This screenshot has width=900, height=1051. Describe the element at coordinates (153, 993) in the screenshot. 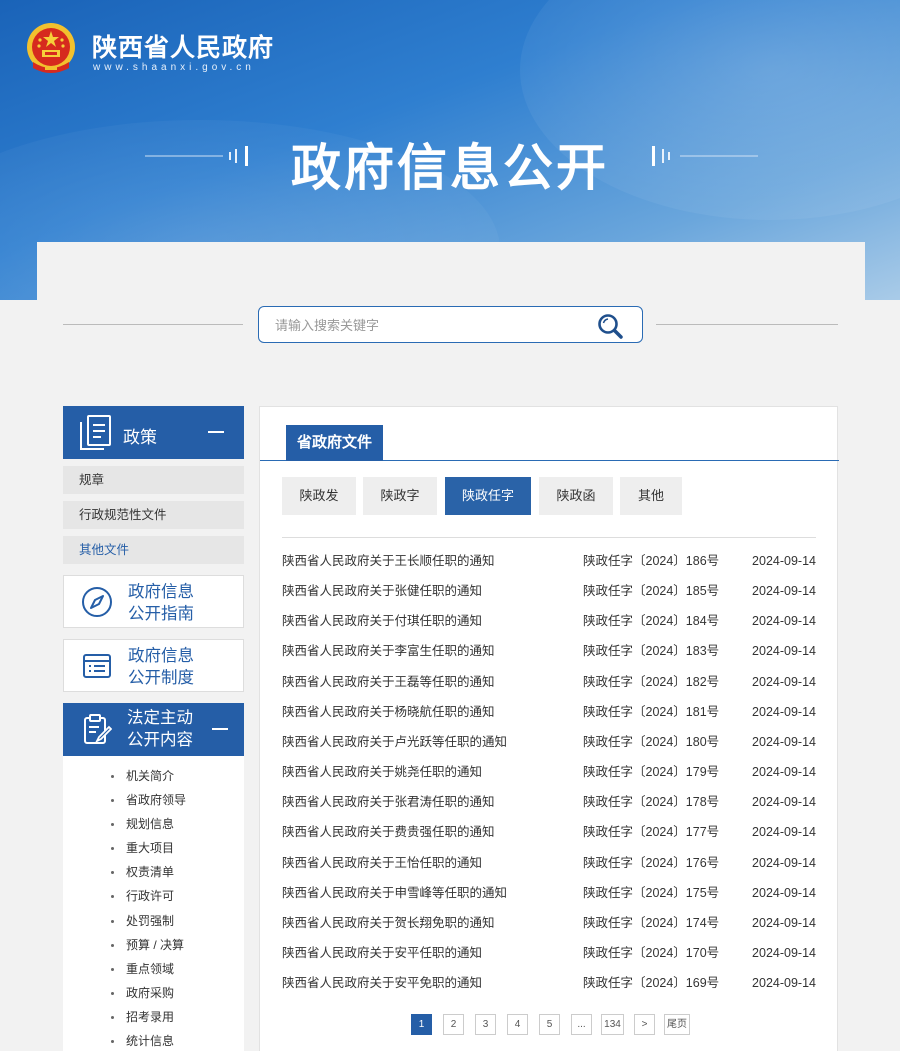

I see `sidebar-item-procurement: 政府采购` at that location.